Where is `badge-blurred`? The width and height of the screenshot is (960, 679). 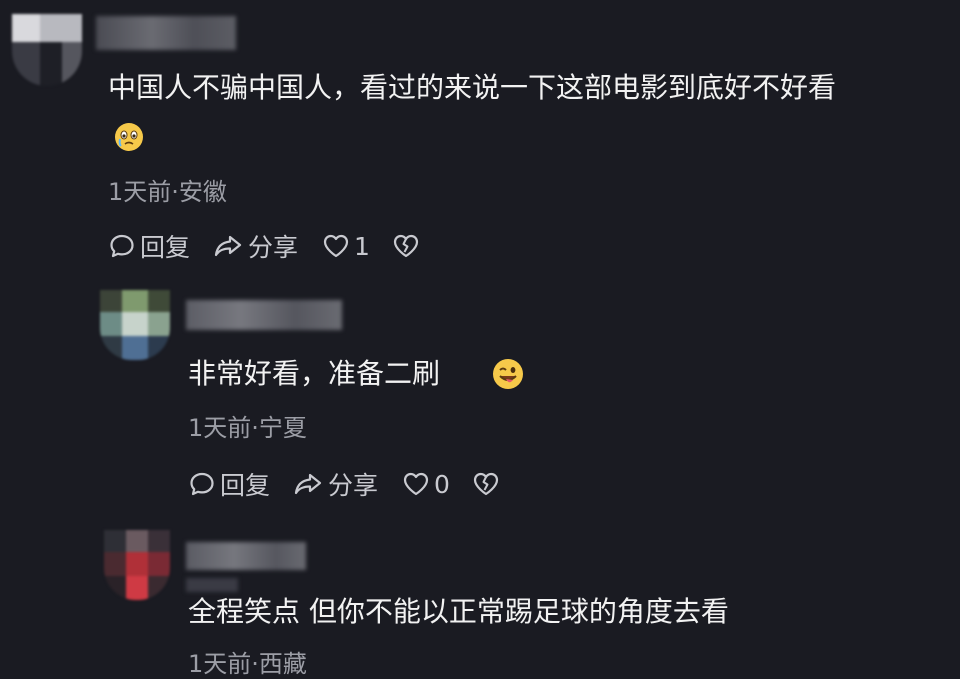
badge-blurred is located at coordinates (212, 585).